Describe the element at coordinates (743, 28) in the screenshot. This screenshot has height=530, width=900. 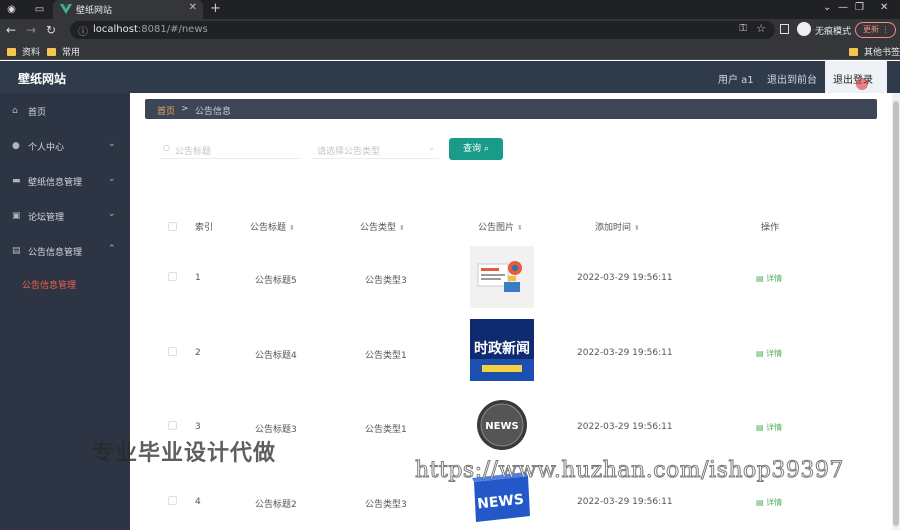
I see `key-icon: ⚿` at that location.